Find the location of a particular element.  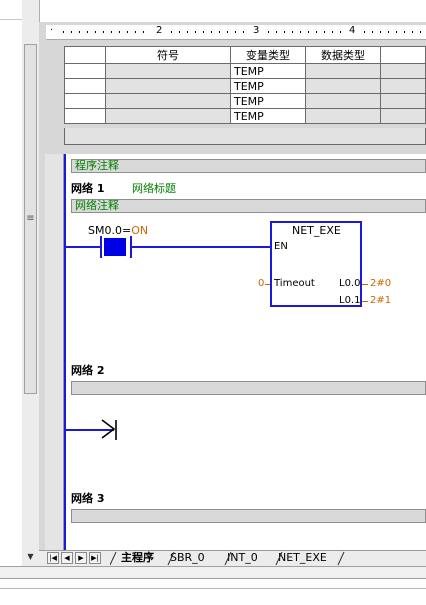

timeout-pin: Timeout is located at coordinates (294, 283).